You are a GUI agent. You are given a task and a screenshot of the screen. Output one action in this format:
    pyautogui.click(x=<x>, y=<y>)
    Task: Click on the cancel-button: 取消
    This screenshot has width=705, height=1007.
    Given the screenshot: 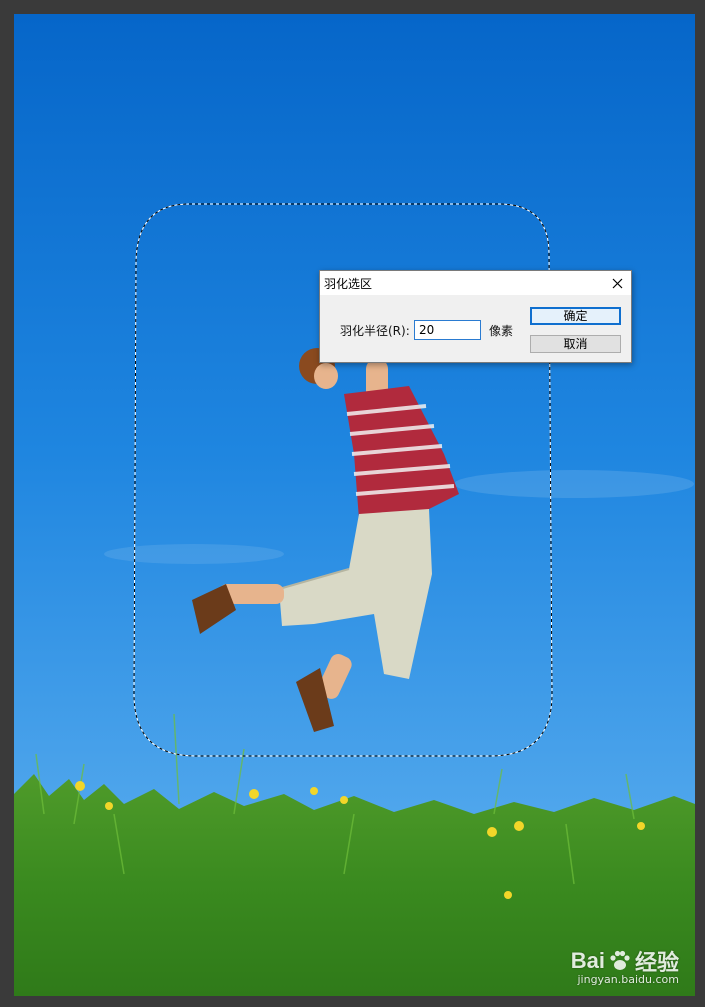 What is the action you would take?
    pyautogui.click(x=575, y=344)
    